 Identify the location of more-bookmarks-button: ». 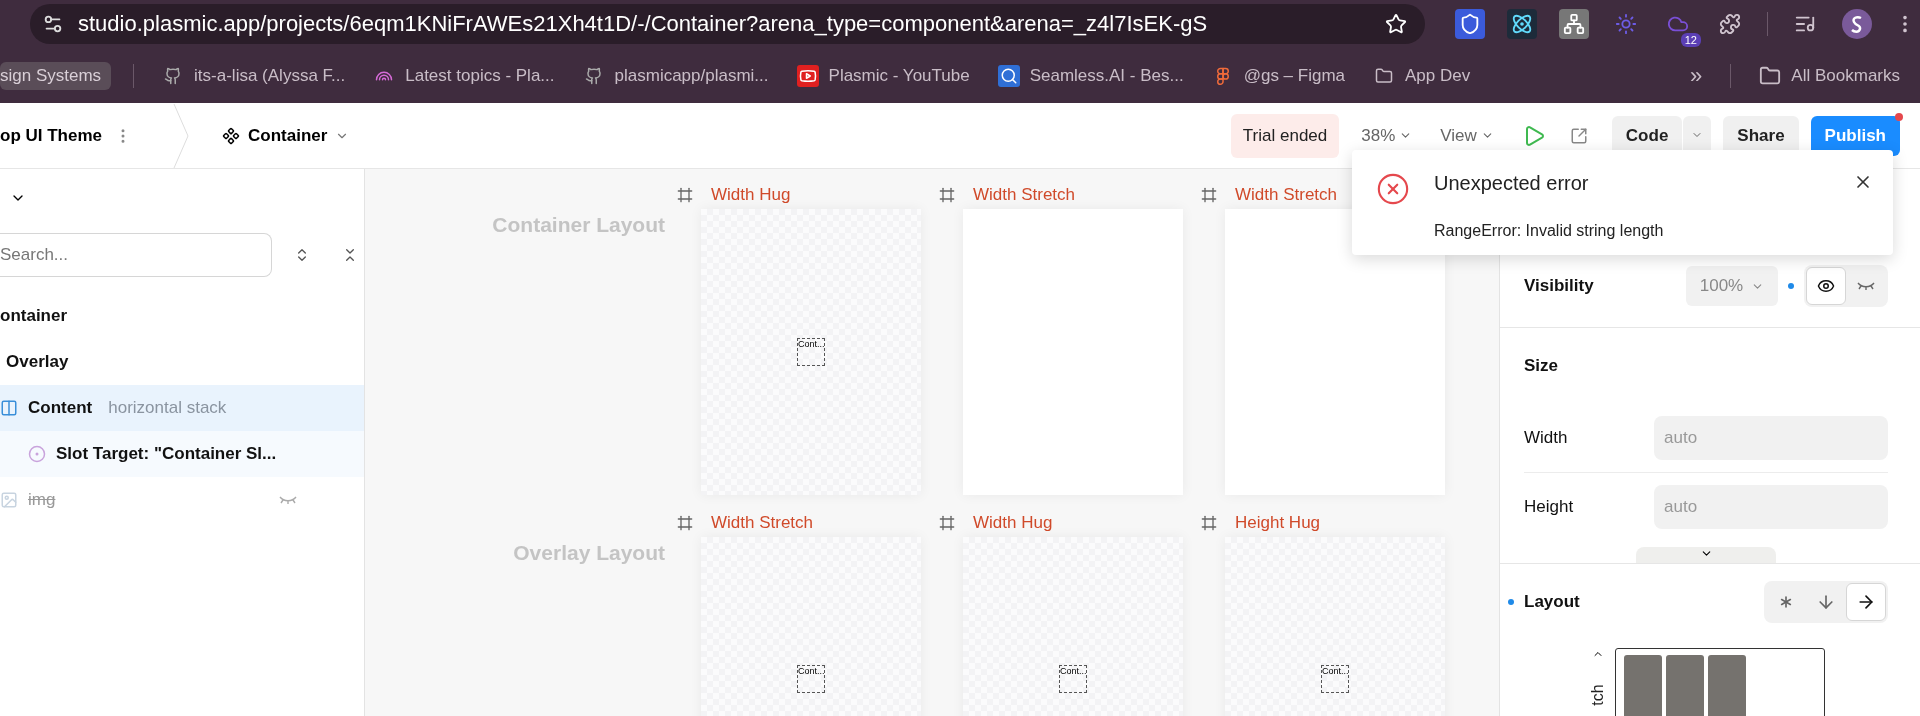
(1696, 75).